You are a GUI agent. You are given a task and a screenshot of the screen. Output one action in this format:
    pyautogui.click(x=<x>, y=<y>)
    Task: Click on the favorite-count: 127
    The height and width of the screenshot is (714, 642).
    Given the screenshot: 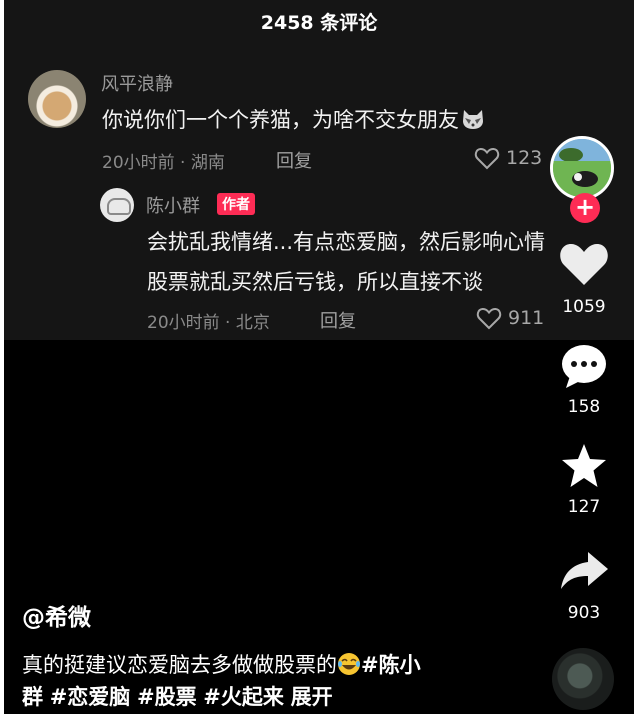 What is the action you would take?
    pyautogui.click(x=584, y=507)
    